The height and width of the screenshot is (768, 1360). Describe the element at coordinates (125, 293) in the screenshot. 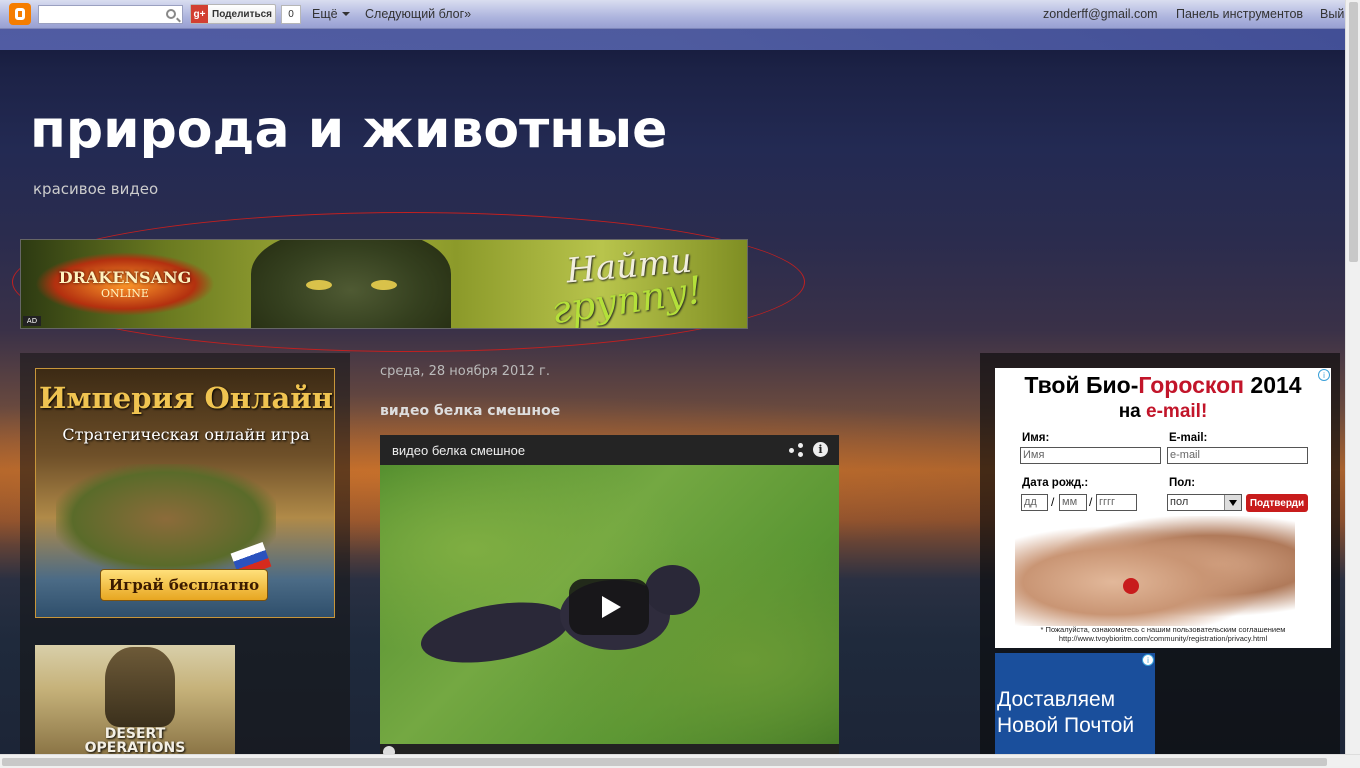

I see `brand-line2: ONLINE` at that location.